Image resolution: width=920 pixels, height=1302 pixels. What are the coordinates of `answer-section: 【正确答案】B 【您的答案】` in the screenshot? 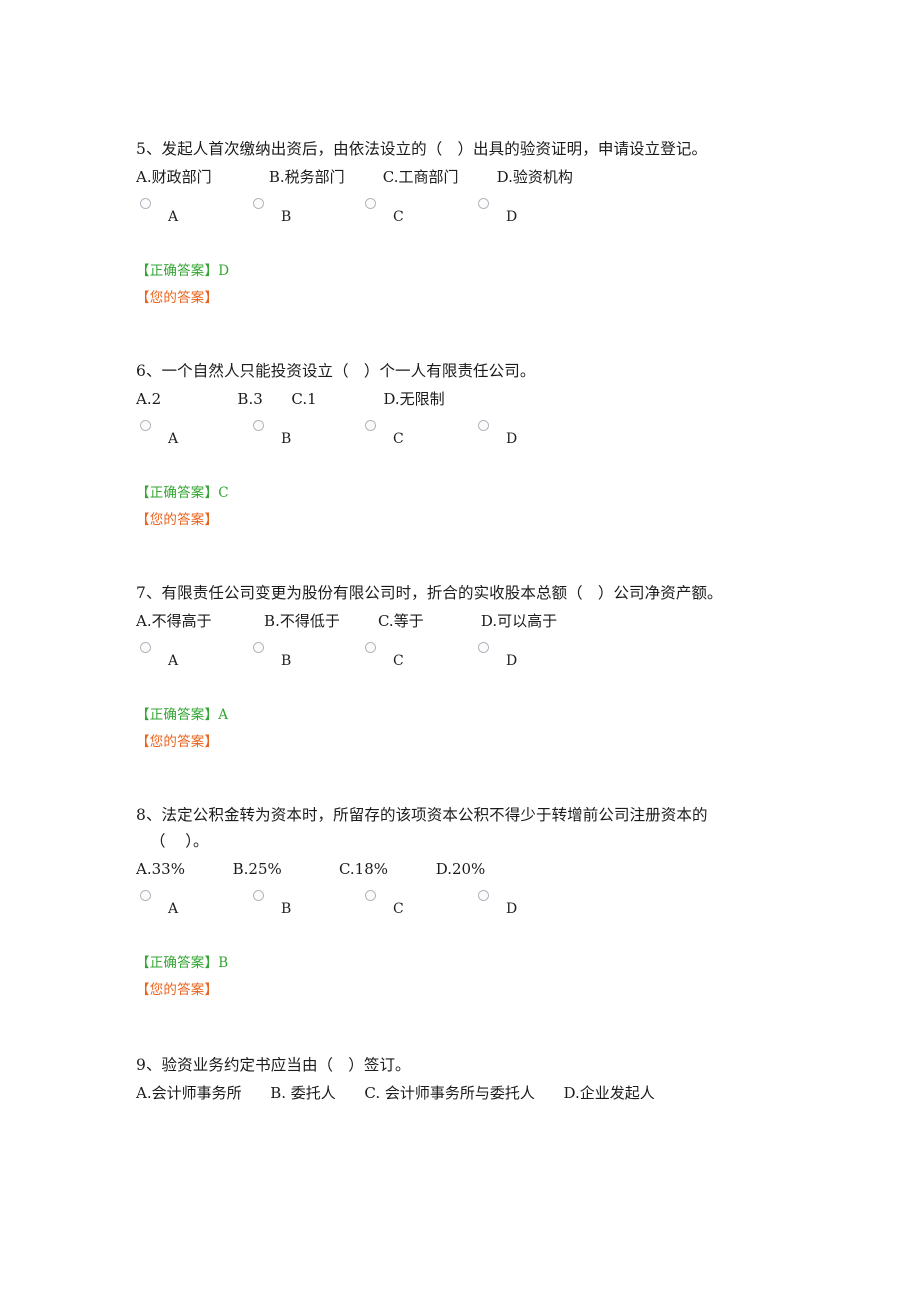 It's located at (486, 977).